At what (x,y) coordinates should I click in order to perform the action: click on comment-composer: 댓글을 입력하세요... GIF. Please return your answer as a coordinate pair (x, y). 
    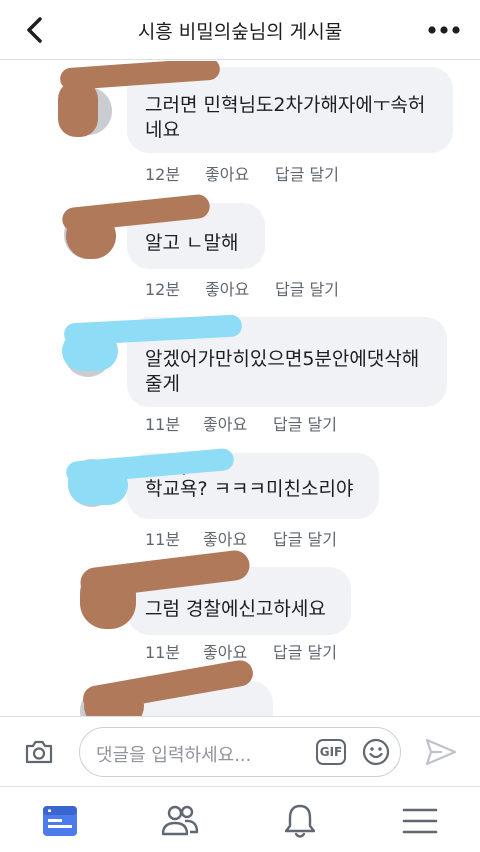
    Looking at the image, I should click on (240, 751).